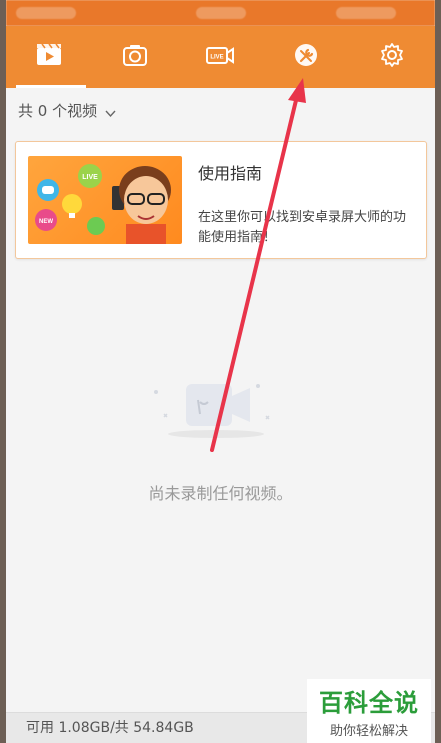  Describe the element at coordinates (220, 110) in the screenshot. I see `video-count-filter: 共 0 个视频` at that location.